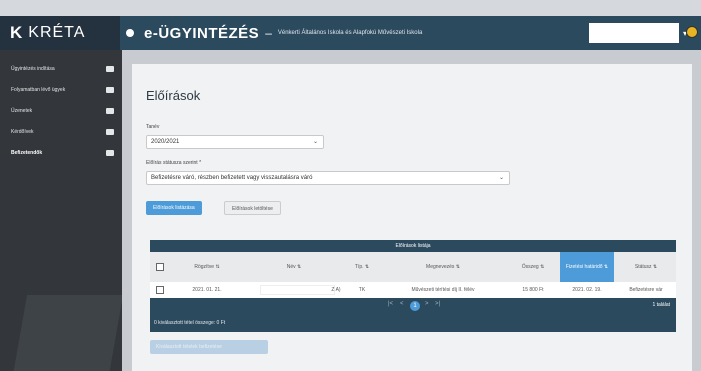  I want to click on user-name-redacted, so click(634, 33).